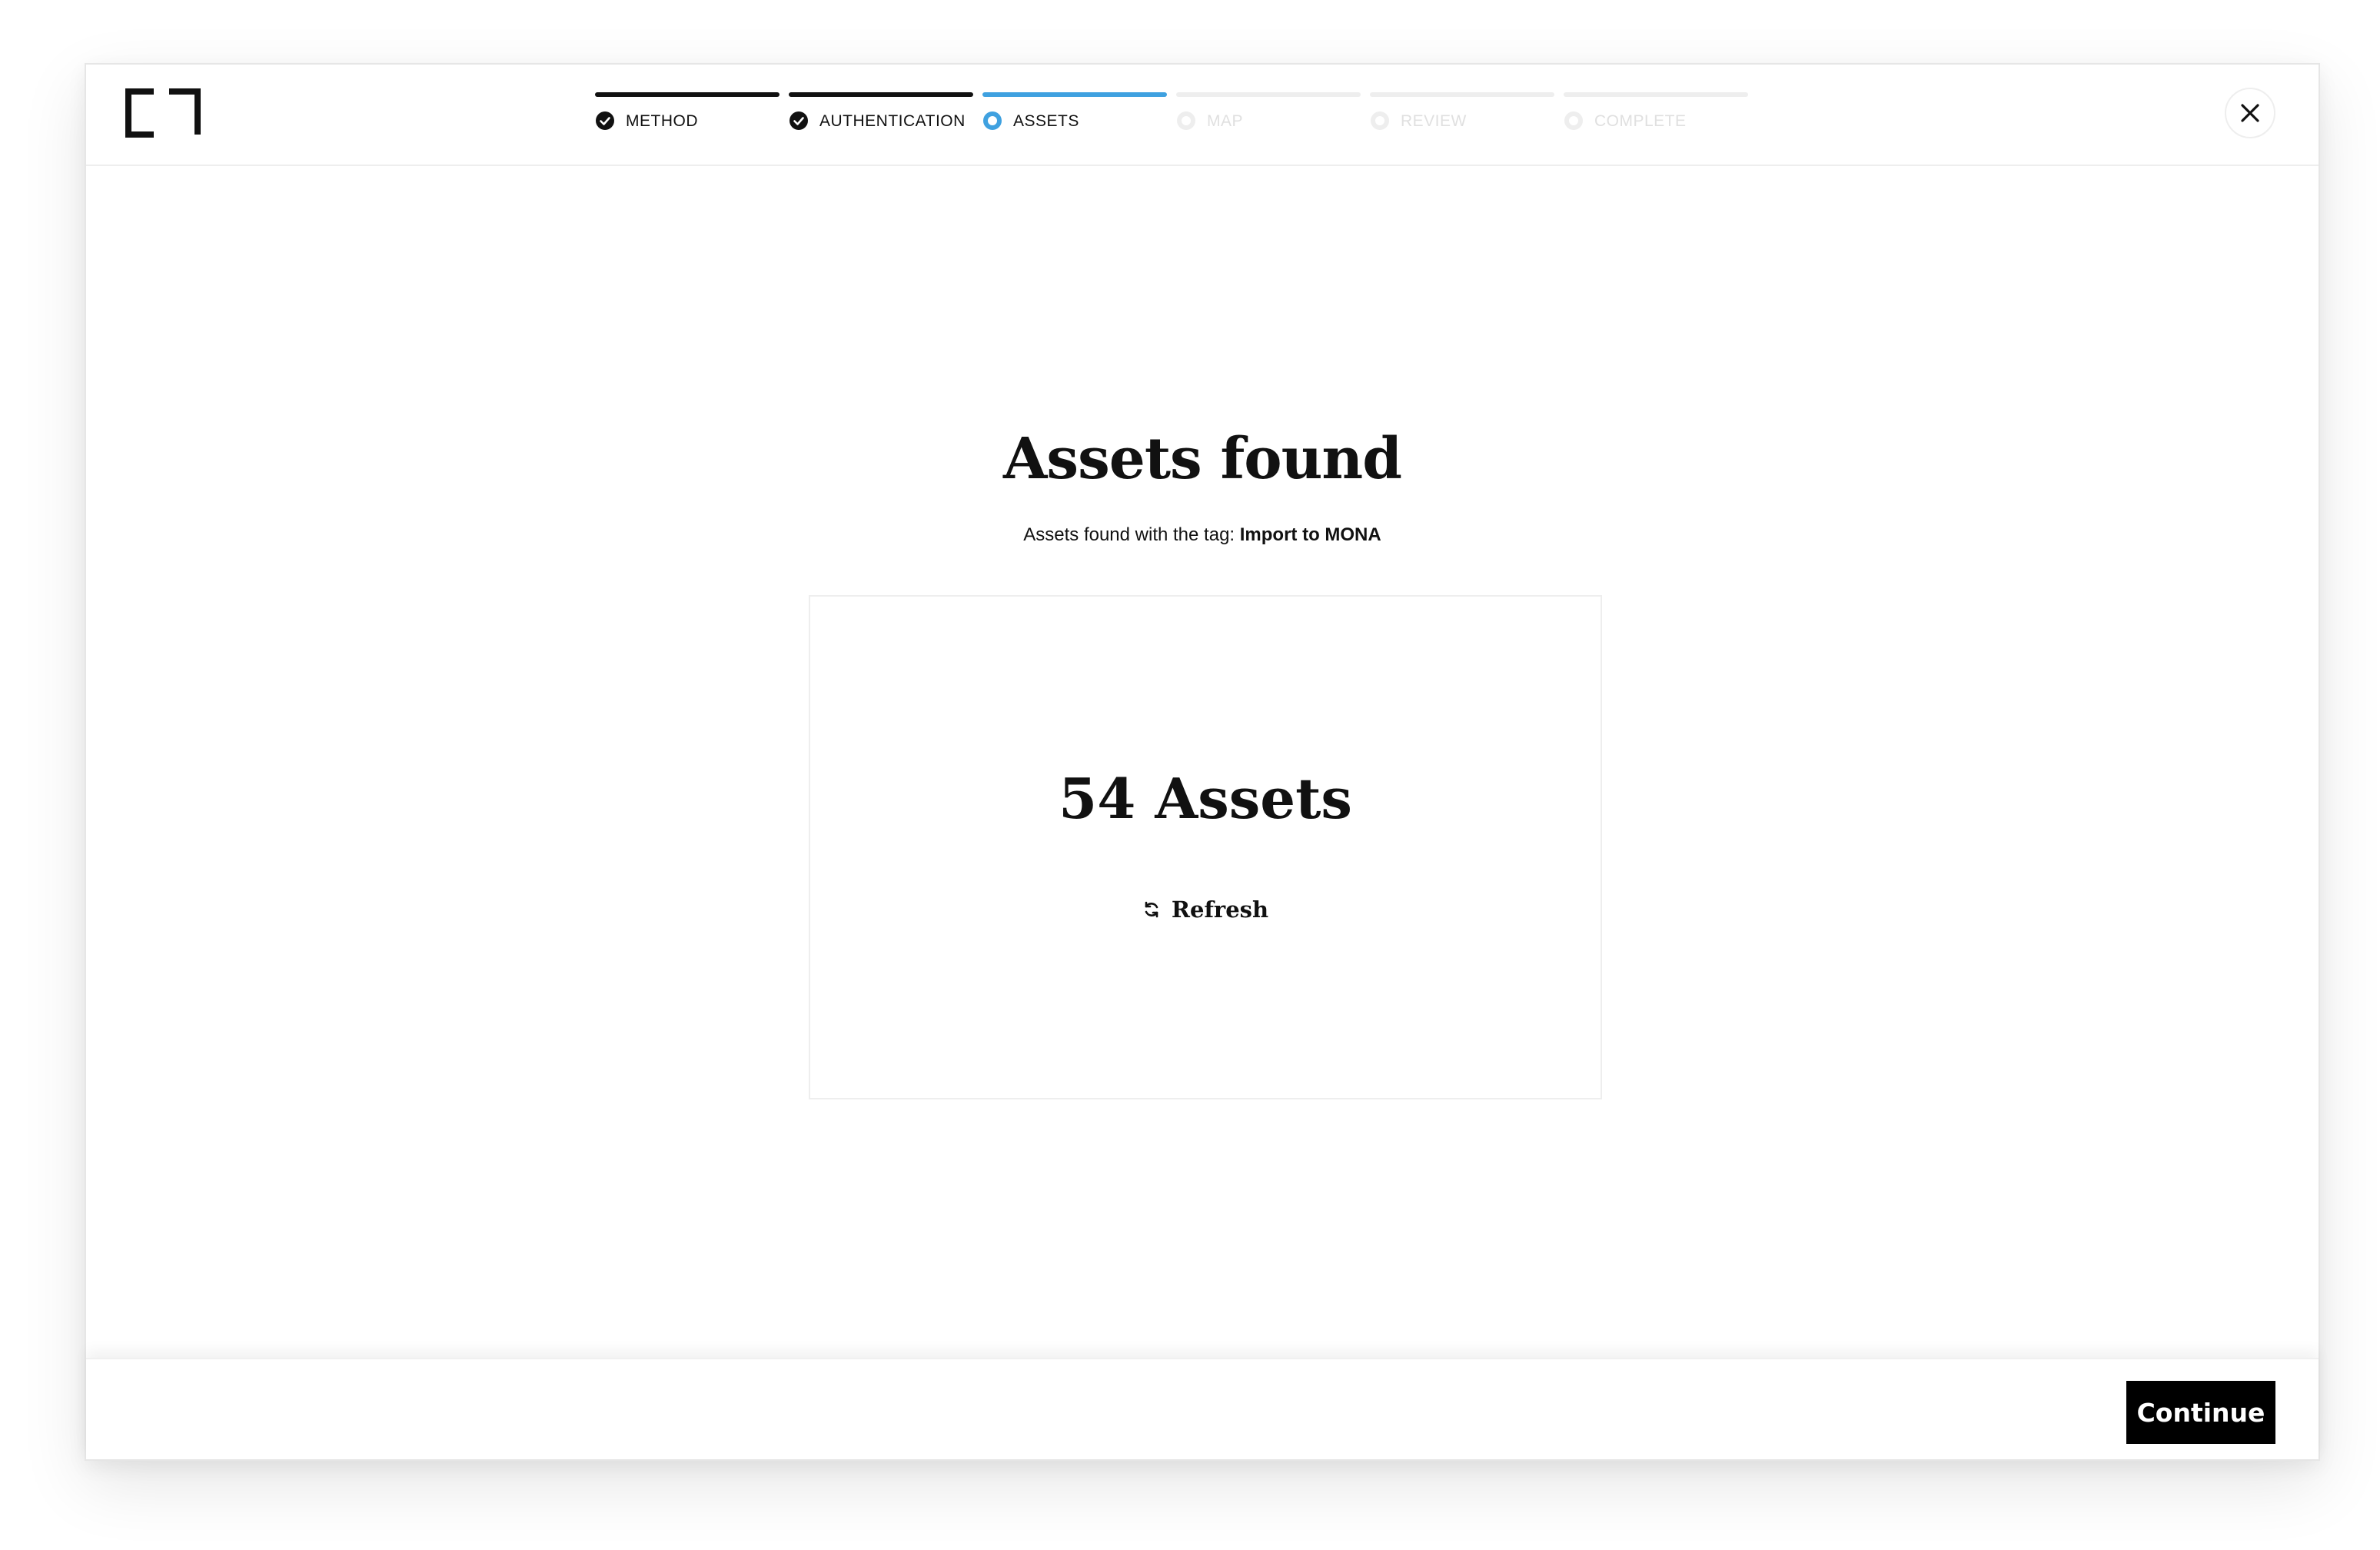 Image resolution: width=2380 pixels, height=1550 pixels. I want to click on close-icon, so click(2250, 113).